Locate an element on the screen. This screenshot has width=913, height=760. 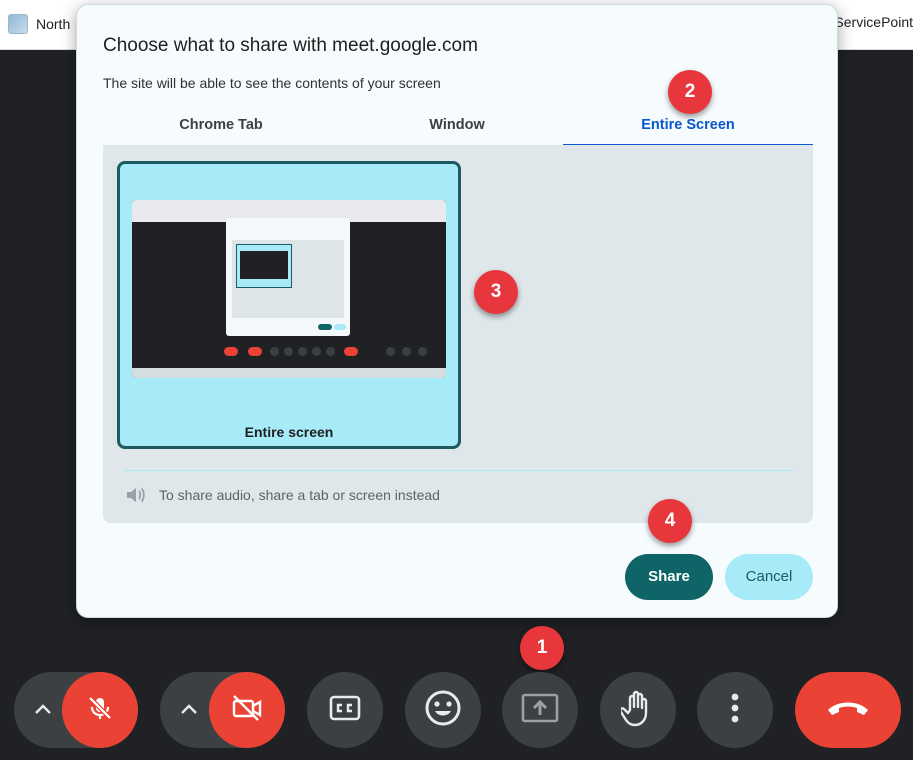
preview-share-button is located at coordinates (325, 327).